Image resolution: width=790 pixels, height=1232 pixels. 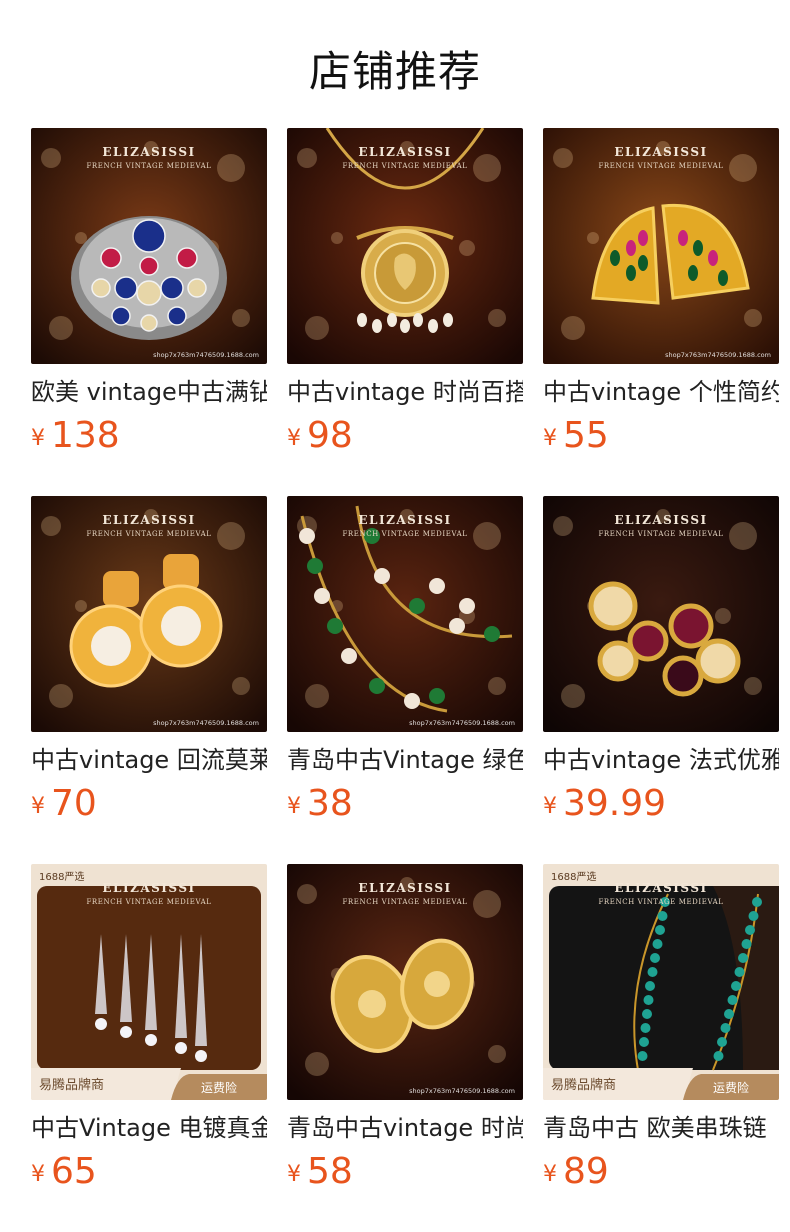 What do you see at coordinates (74, 803) in the screenshot?
I see `price-value: 70` at bounding box center [74, 803].